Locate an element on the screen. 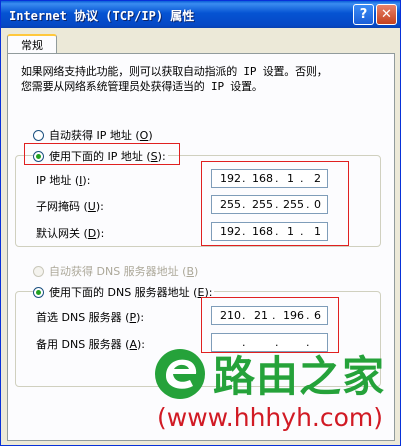  radio-manual-dns-indicator is located at coordinates (38, 292).